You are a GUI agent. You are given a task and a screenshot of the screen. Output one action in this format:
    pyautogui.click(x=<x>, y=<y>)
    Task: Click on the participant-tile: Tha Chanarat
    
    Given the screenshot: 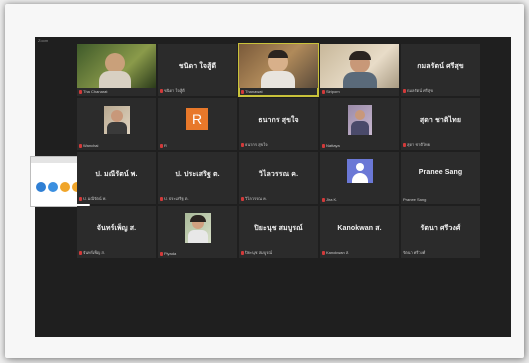 What is the action you would take?
    pyautogui.click(x=116, y=70)
    